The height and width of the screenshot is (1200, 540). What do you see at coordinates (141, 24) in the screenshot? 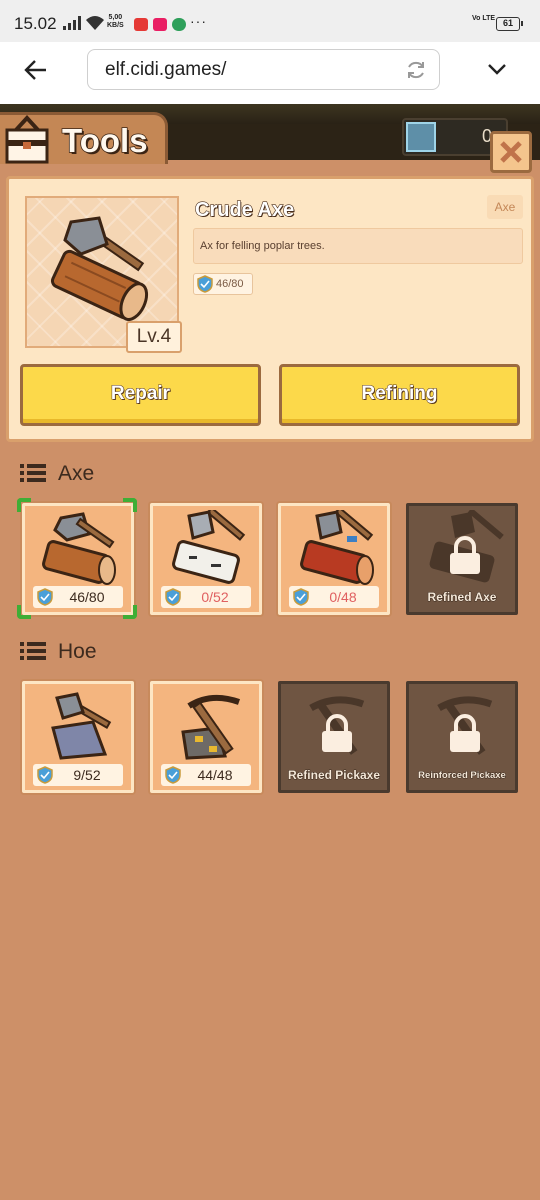
I see `youtube-icon` at bounding box center [141, 24].